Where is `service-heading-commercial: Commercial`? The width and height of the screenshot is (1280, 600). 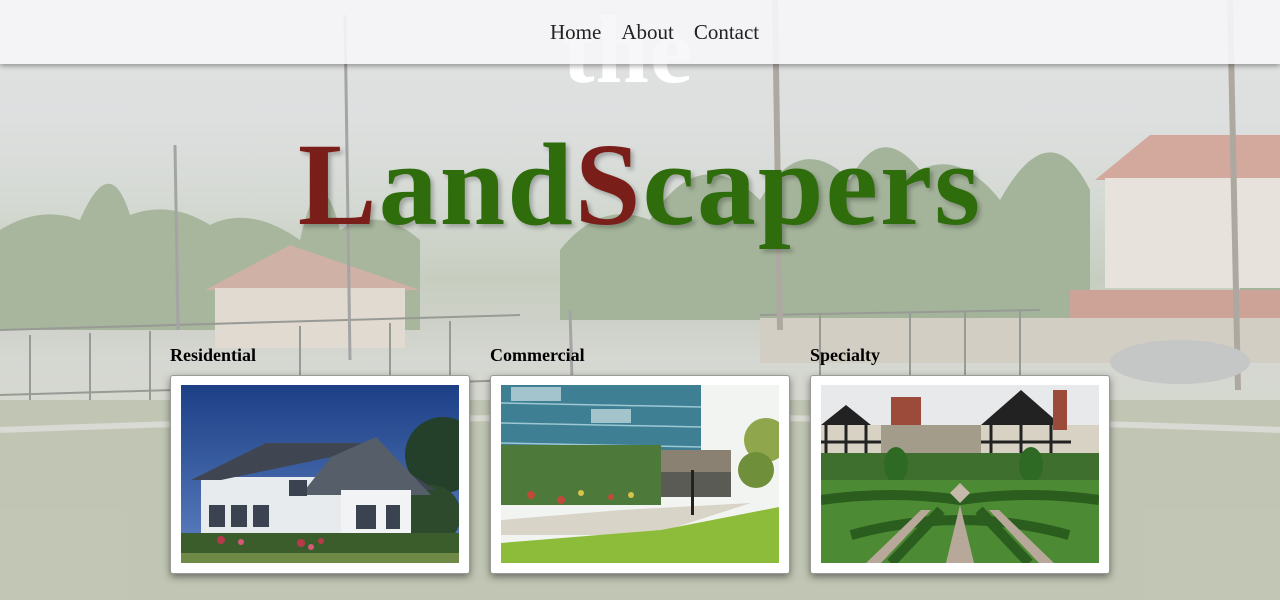 service-heading-commercial: Commercial is located at coordinates (537, 355).